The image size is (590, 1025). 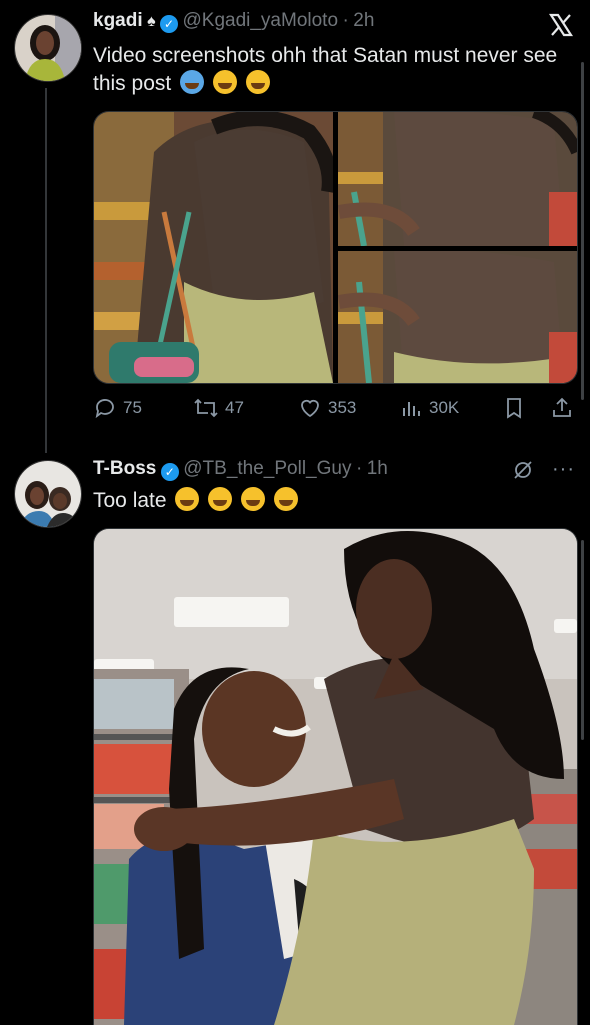 What do you see at coordinates (561, 25) in the screenshot?
I see `x-logo-icon` at bounding box center [561, 25].